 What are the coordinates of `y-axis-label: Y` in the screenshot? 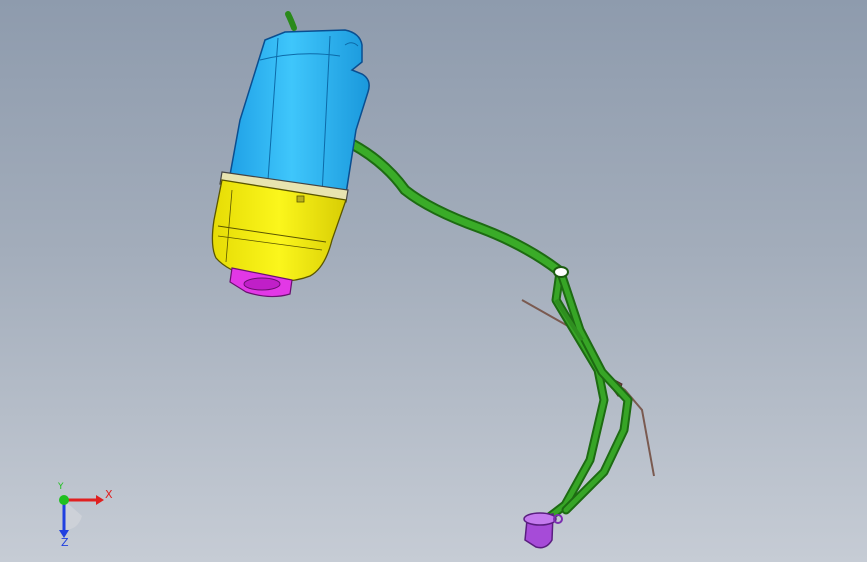 It's located at (61, 487).